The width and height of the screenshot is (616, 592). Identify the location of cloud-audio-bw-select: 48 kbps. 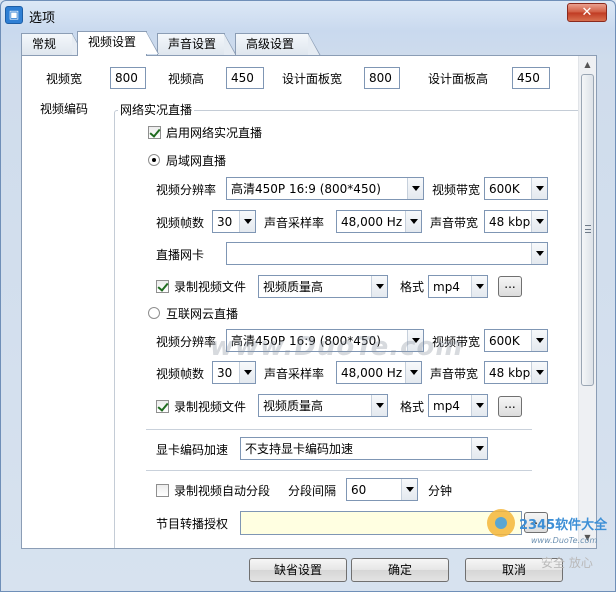
(516, 372).